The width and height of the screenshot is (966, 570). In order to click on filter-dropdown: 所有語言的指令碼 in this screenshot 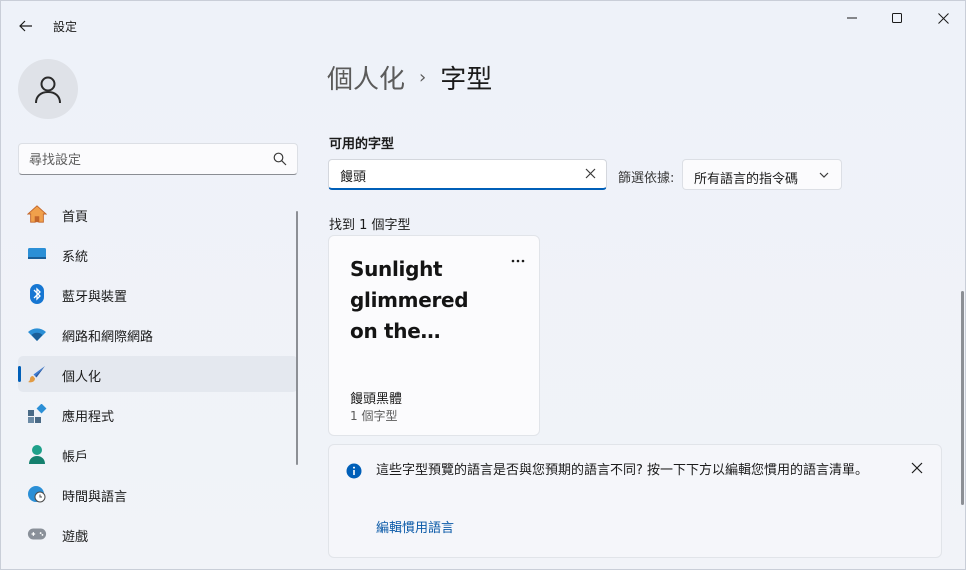, I will do `click(762, 174)`.